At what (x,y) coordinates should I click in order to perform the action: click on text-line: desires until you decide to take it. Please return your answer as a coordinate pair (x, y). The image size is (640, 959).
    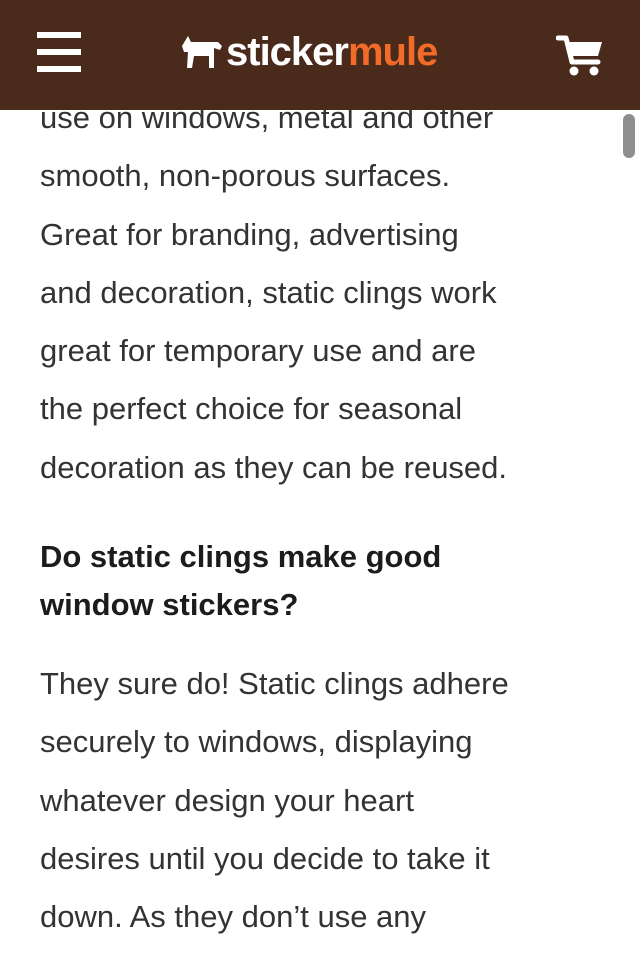
    Looking at the image, I should click on (265, 858).